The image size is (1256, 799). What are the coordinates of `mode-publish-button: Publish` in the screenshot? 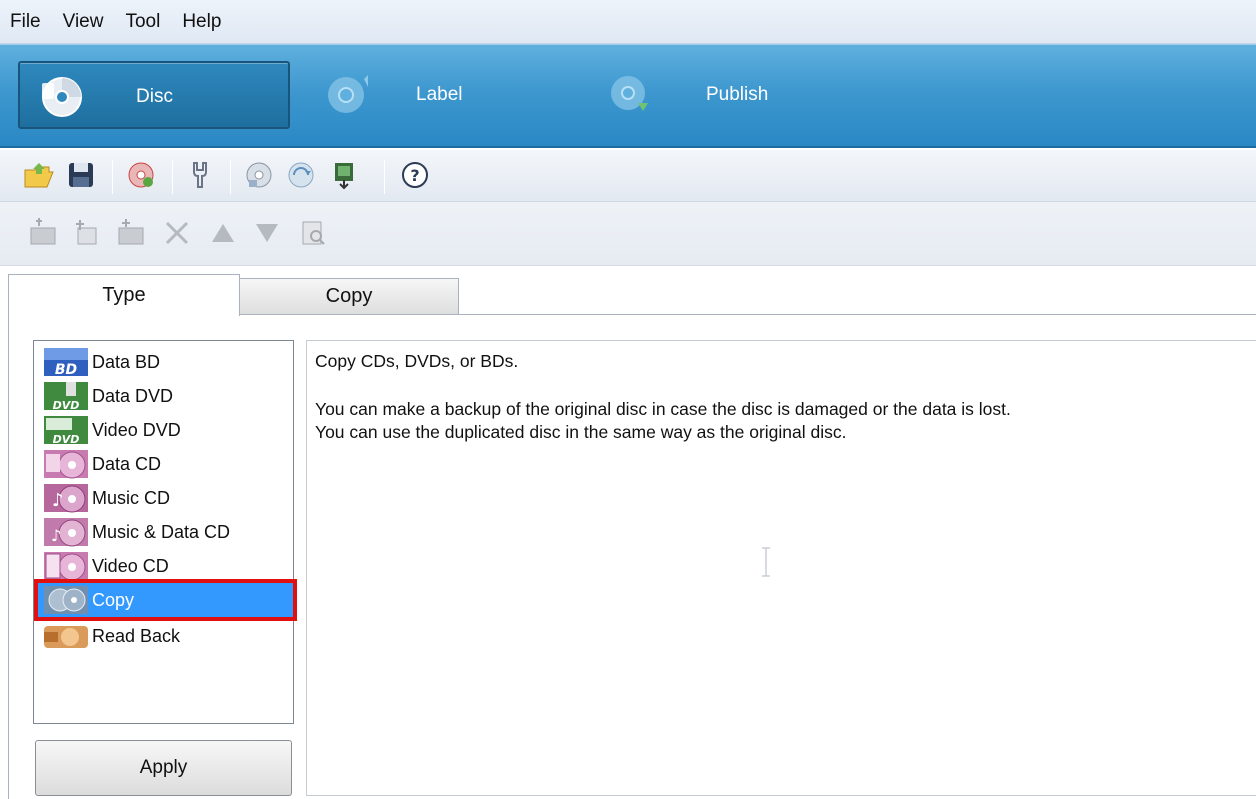 It's located at (706, 95).